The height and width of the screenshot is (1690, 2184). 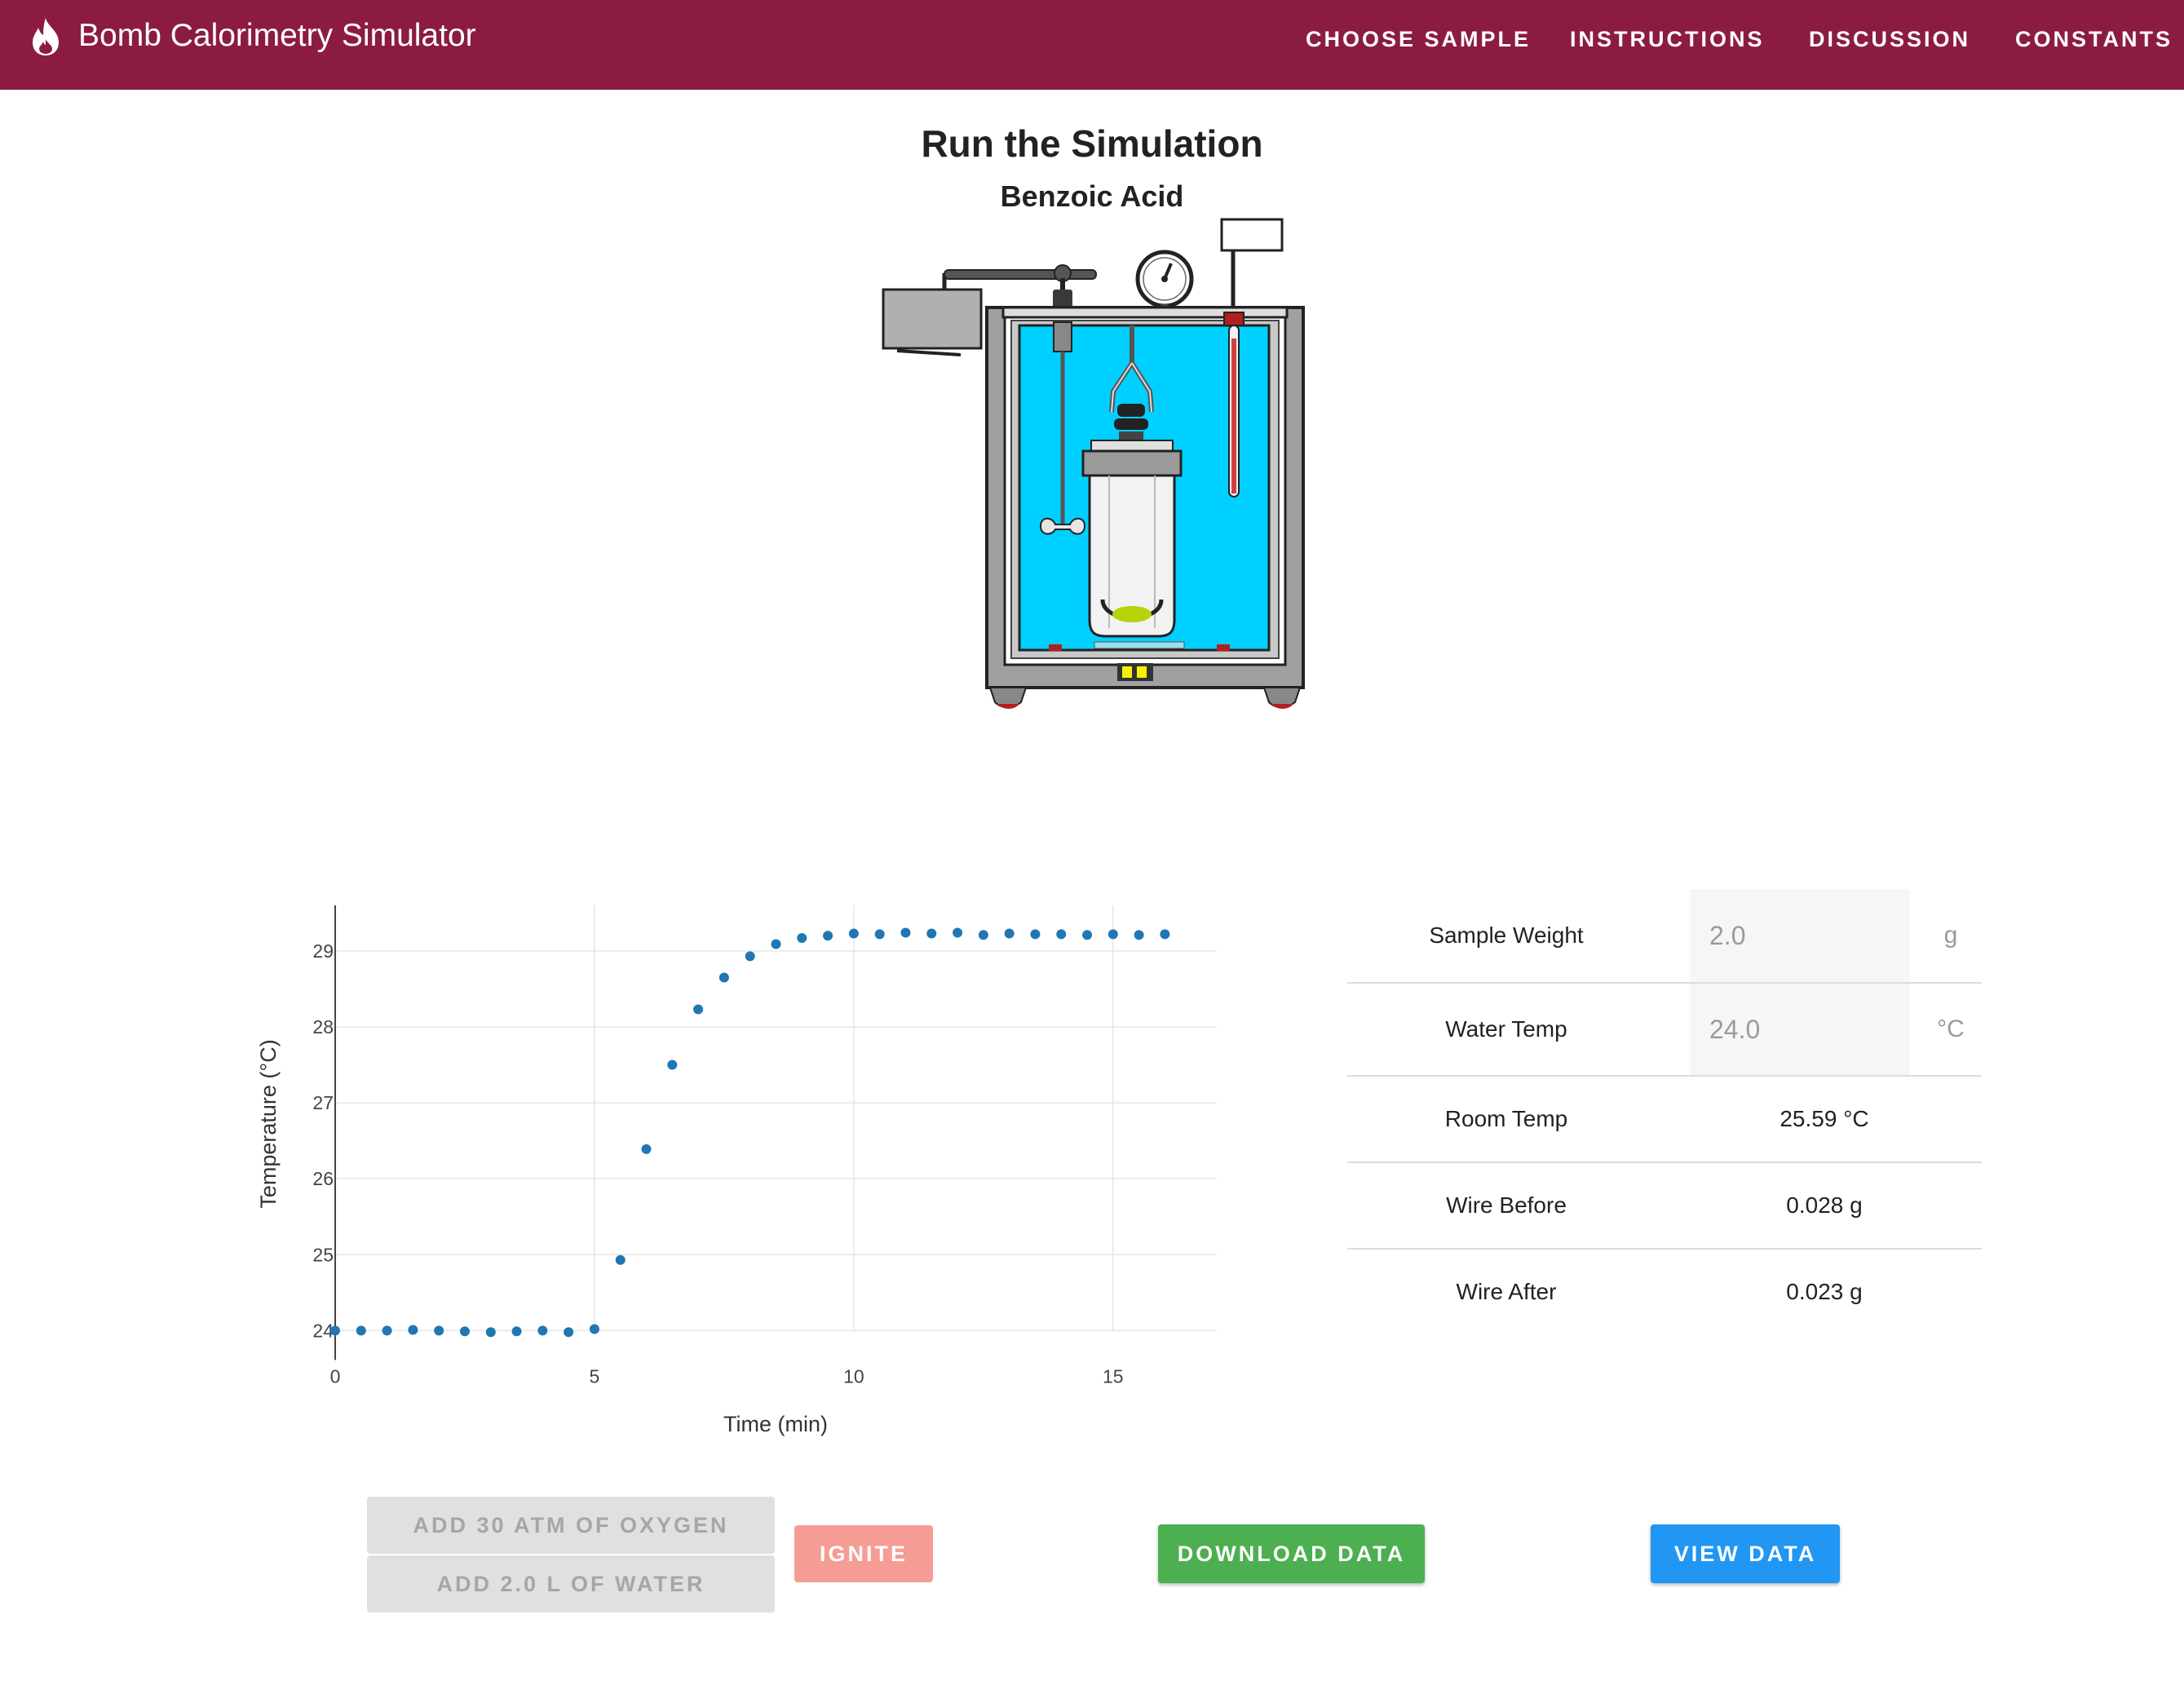 I want to click on nav-discussion: DISCUSSION, so click(x=1890, y=39).